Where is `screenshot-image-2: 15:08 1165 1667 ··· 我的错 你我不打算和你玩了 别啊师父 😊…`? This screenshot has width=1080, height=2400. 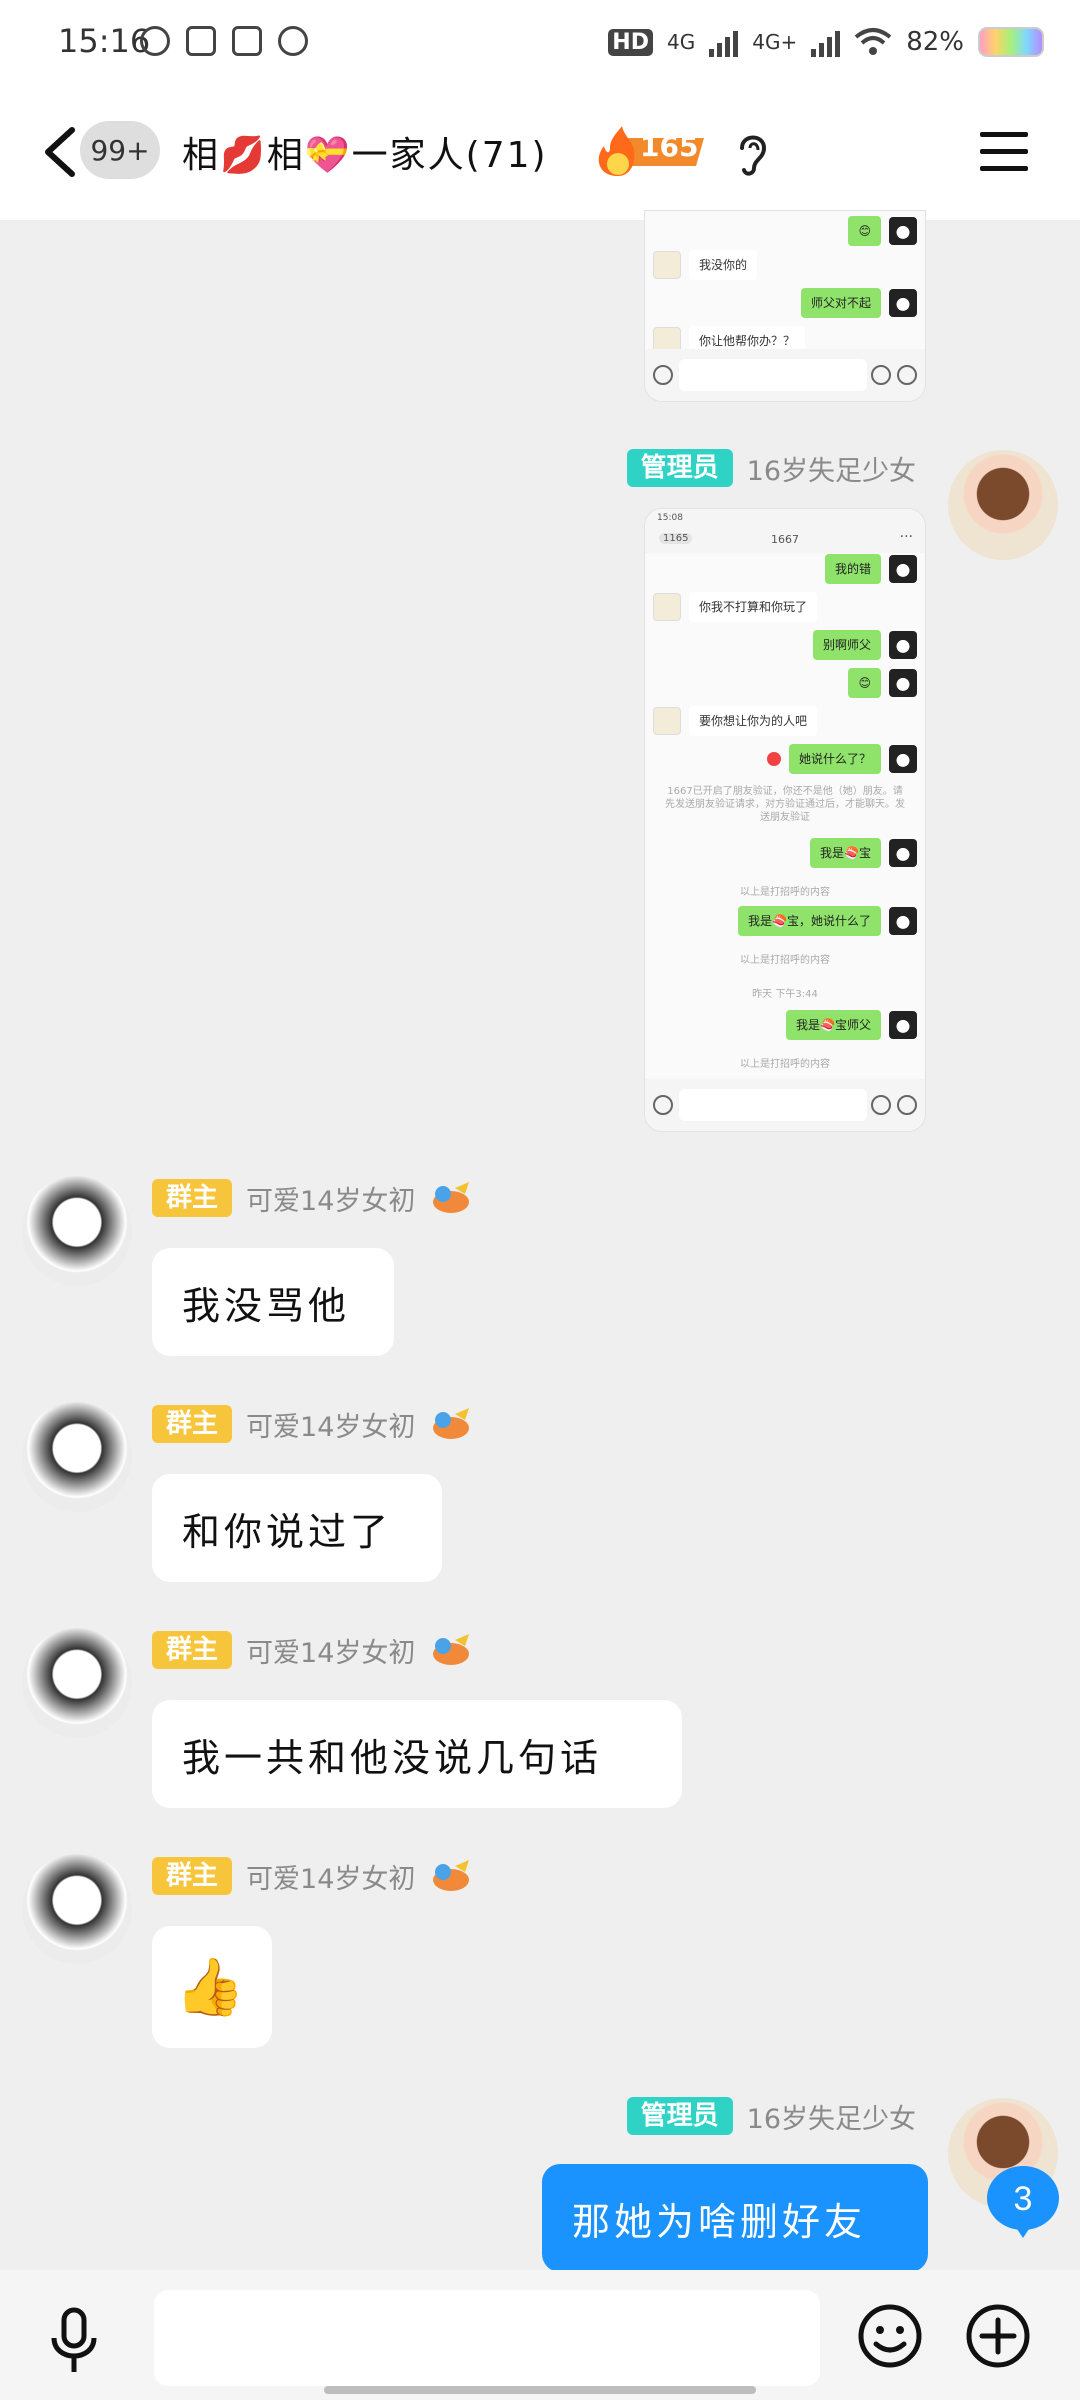 screenshot-image-2: 15:08 1165 1667 ··· 我的错 你我不打算和你玩了 别啊师父 😊… is located at coordinates (785, 820).